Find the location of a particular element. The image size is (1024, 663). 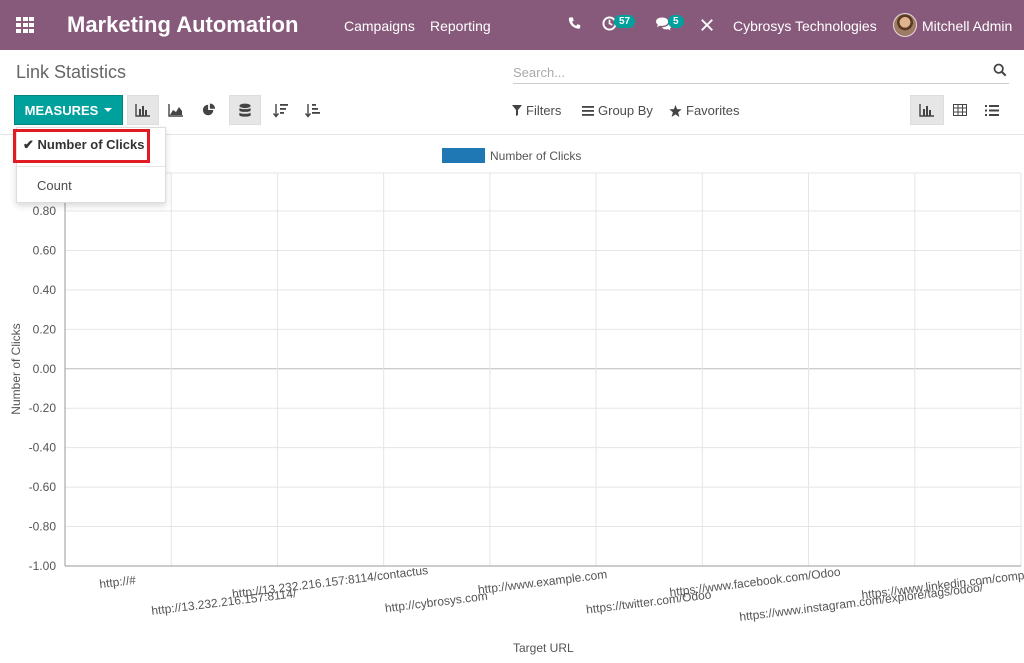

sort-amount-asc-icon is located at coordinates (312, 110).